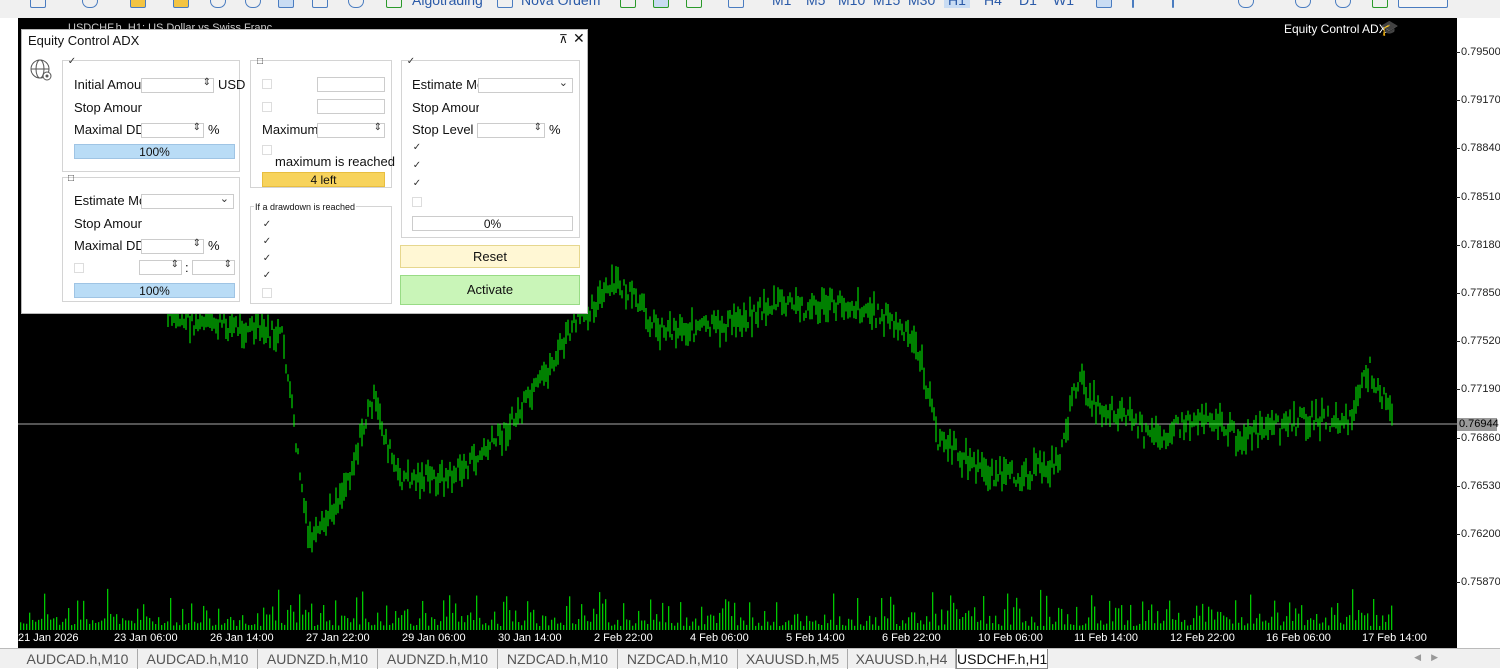 The width and height of the screenshot is (1500, 669). I want to click on template-icon, so click(736, 4).